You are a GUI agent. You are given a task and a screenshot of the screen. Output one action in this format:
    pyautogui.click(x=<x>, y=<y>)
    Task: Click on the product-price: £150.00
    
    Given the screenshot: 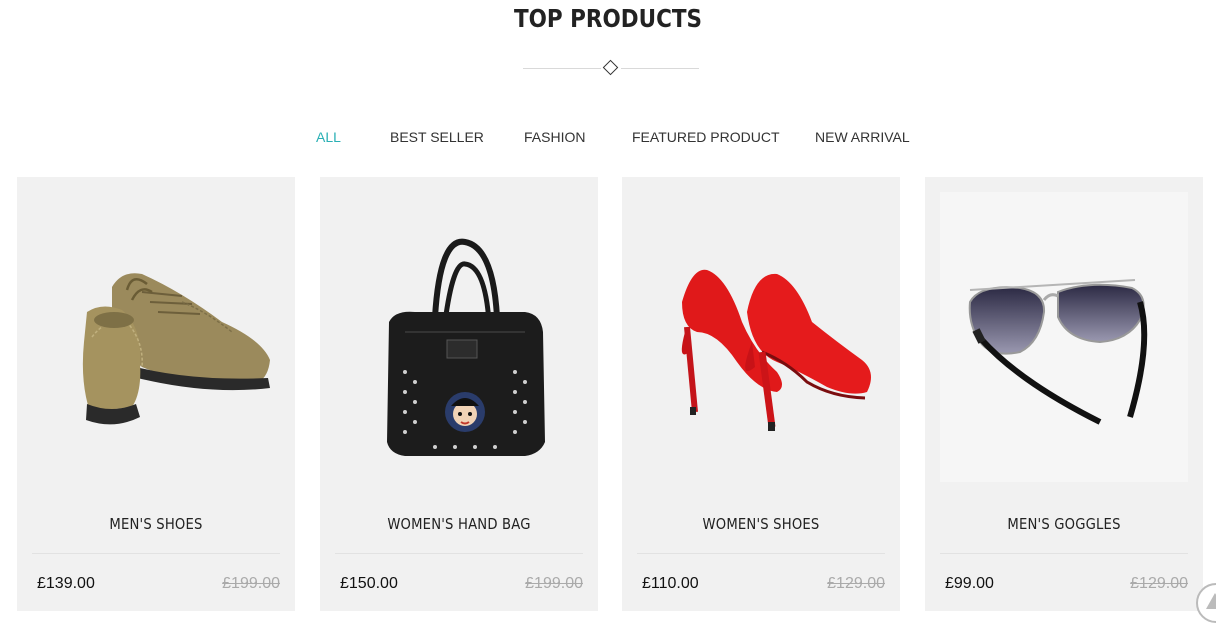 What is the action you would take?
    pyautogui.click(x=369, y=583)
    